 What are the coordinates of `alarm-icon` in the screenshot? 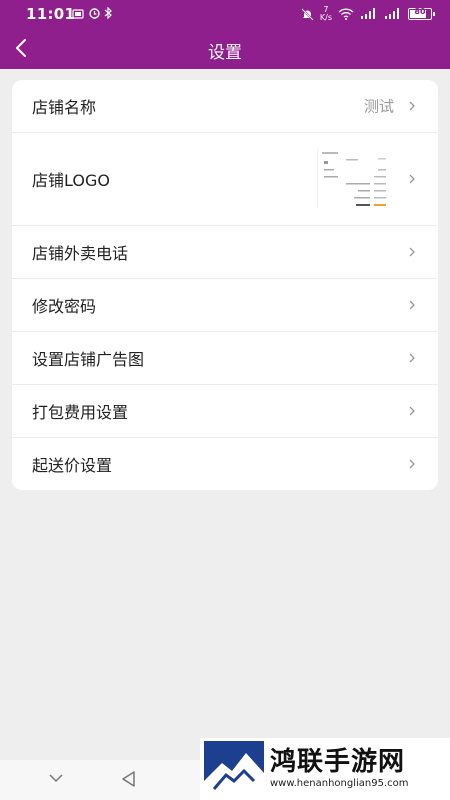 It's located at (94, 13).